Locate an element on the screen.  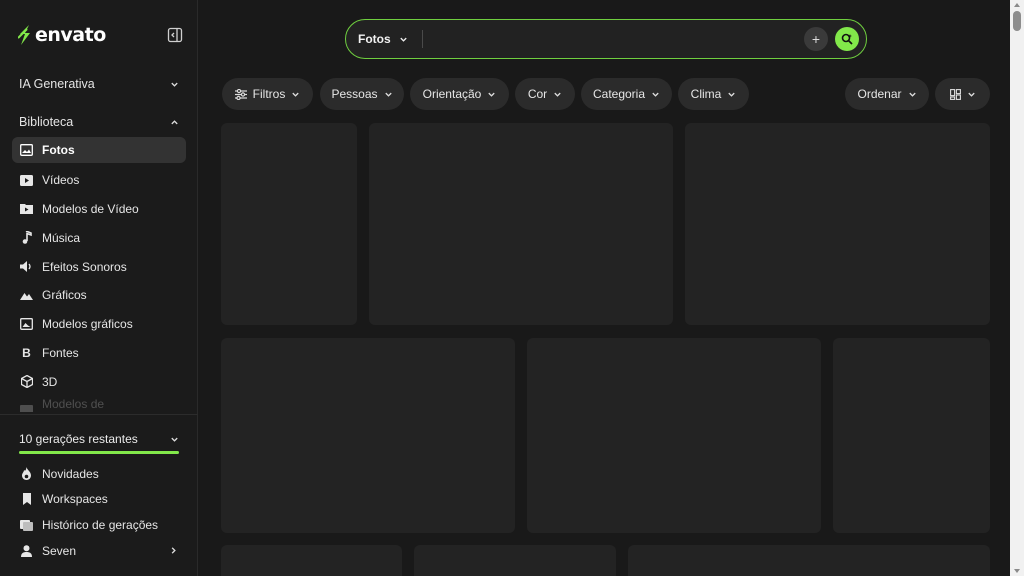
sidebar-item-label: Efeitos Sonoros is located at coordinates (84, 266).